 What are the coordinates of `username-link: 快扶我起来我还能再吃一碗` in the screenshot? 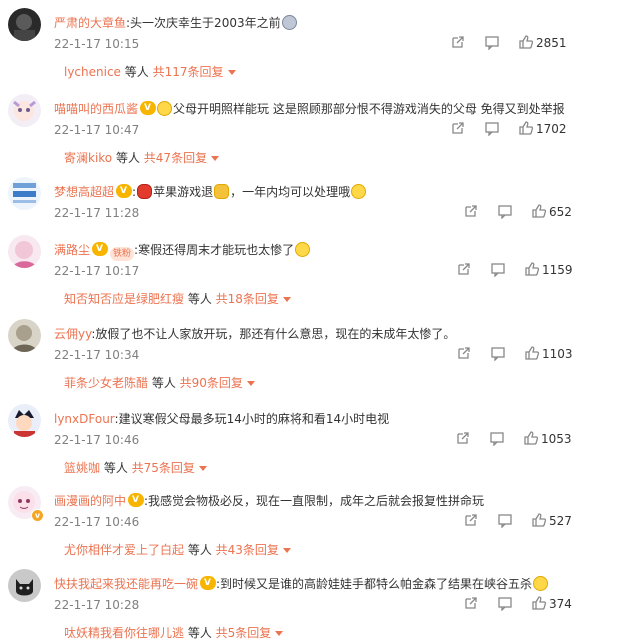 It's located at (126, 584).